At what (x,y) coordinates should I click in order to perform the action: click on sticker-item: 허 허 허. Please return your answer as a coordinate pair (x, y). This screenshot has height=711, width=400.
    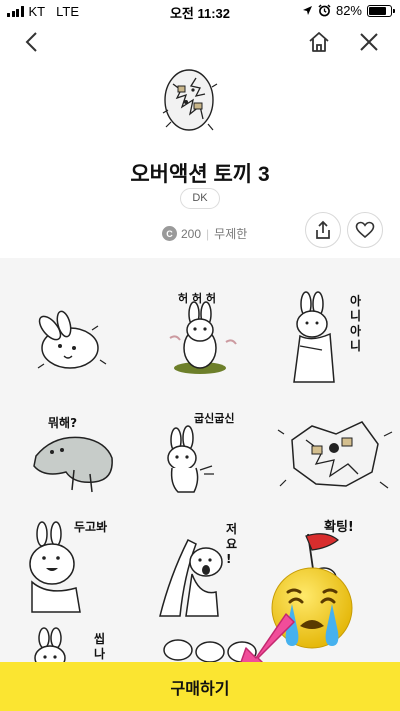
    Looking at the image, I should click on (200, 341).